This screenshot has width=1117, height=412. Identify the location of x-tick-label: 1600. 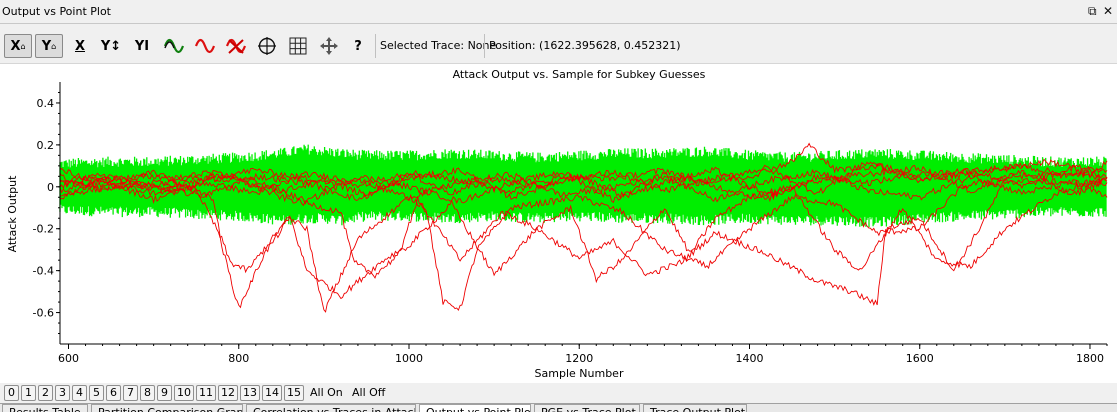
(920, 358).